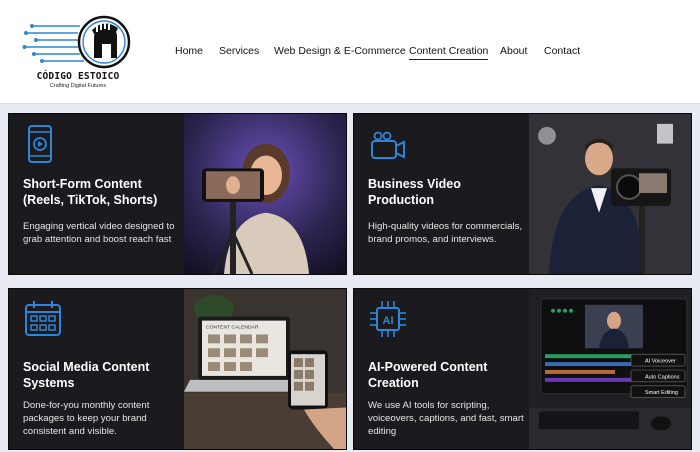  Describe the element at coordinates (610, 369) in the screenshot. I see `ai-video-editing-setup-image: AI Voiceover Auto Captions Smart Editing` at that location.